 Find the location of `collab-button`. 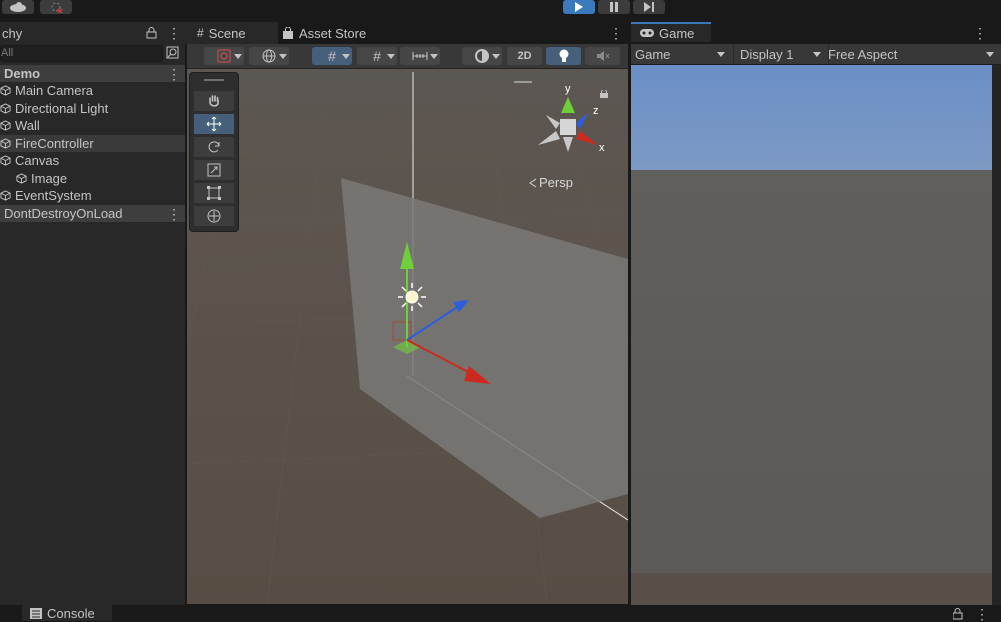

collab-button is located at coordinates (56, 7).